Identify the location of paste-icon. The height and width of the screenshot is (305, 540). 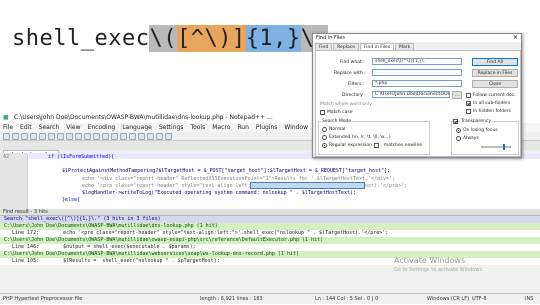
(78, 136).